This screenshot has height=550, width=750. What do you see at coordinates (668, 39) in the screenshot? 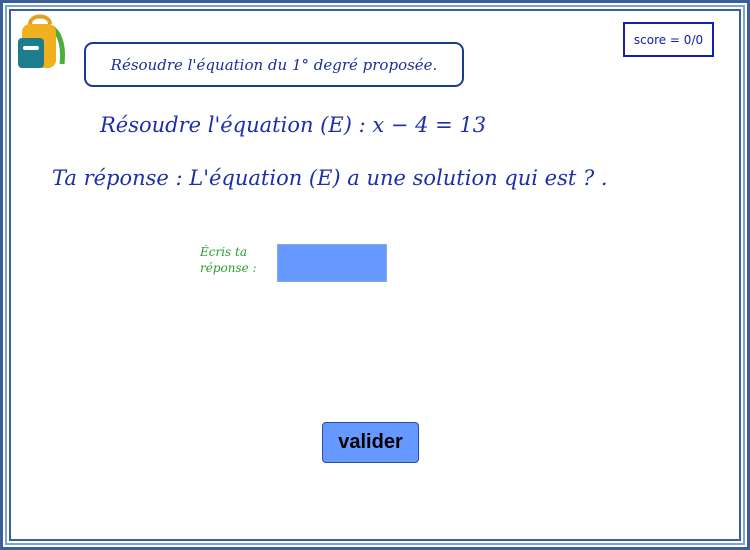
I see `score-display: score = 0/0` at bounding box center [668, 39].